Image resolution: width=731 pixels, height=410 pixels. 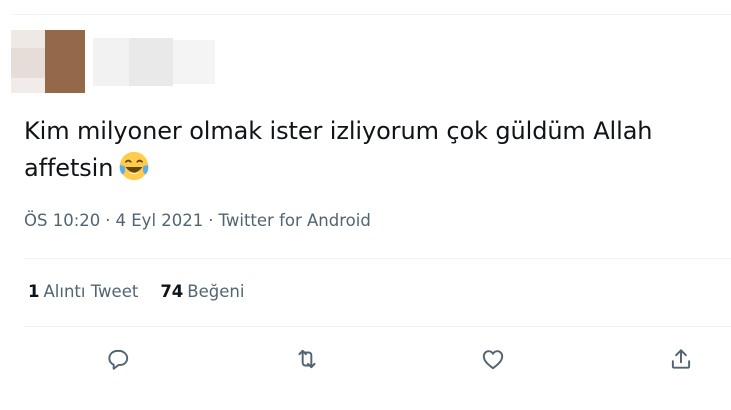 What do you see at coordinates (365, 360) in the screenshot?
I see `action-bar` at bounding box center [365, 360].